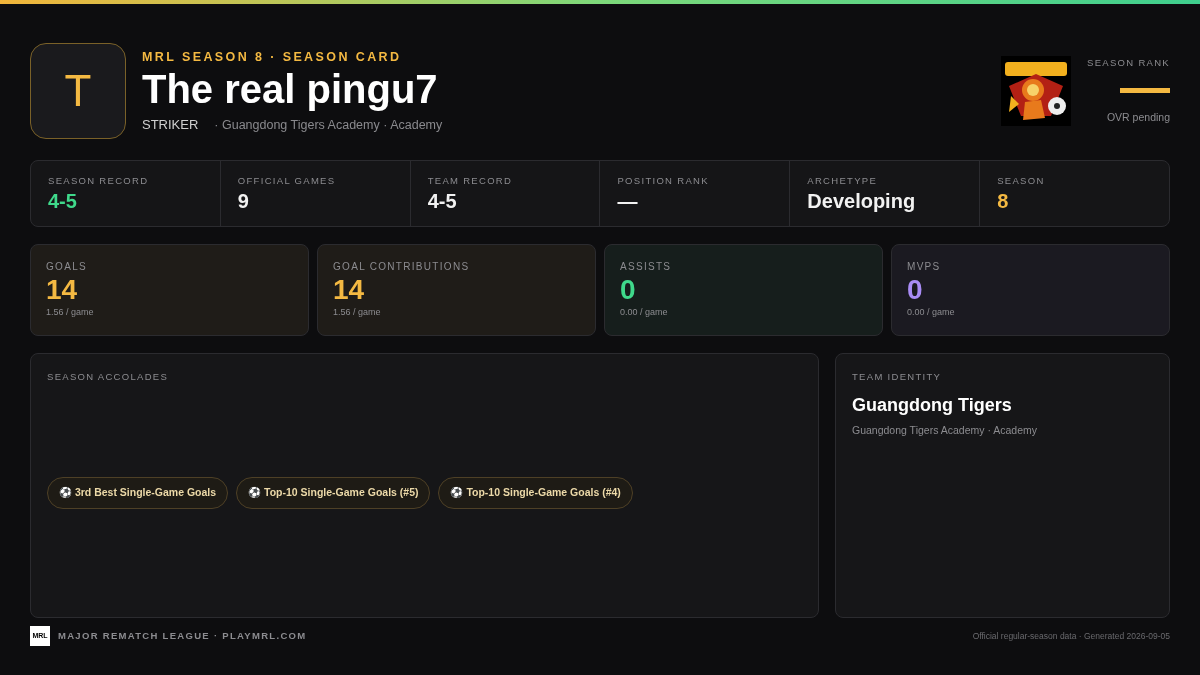 The width and height of the screenshot is (1200, 675). Describe the element at coordinates (402, 267) in the screenshot. I see `stat-label: GOAL CONTRIBUTIONS` at that location.